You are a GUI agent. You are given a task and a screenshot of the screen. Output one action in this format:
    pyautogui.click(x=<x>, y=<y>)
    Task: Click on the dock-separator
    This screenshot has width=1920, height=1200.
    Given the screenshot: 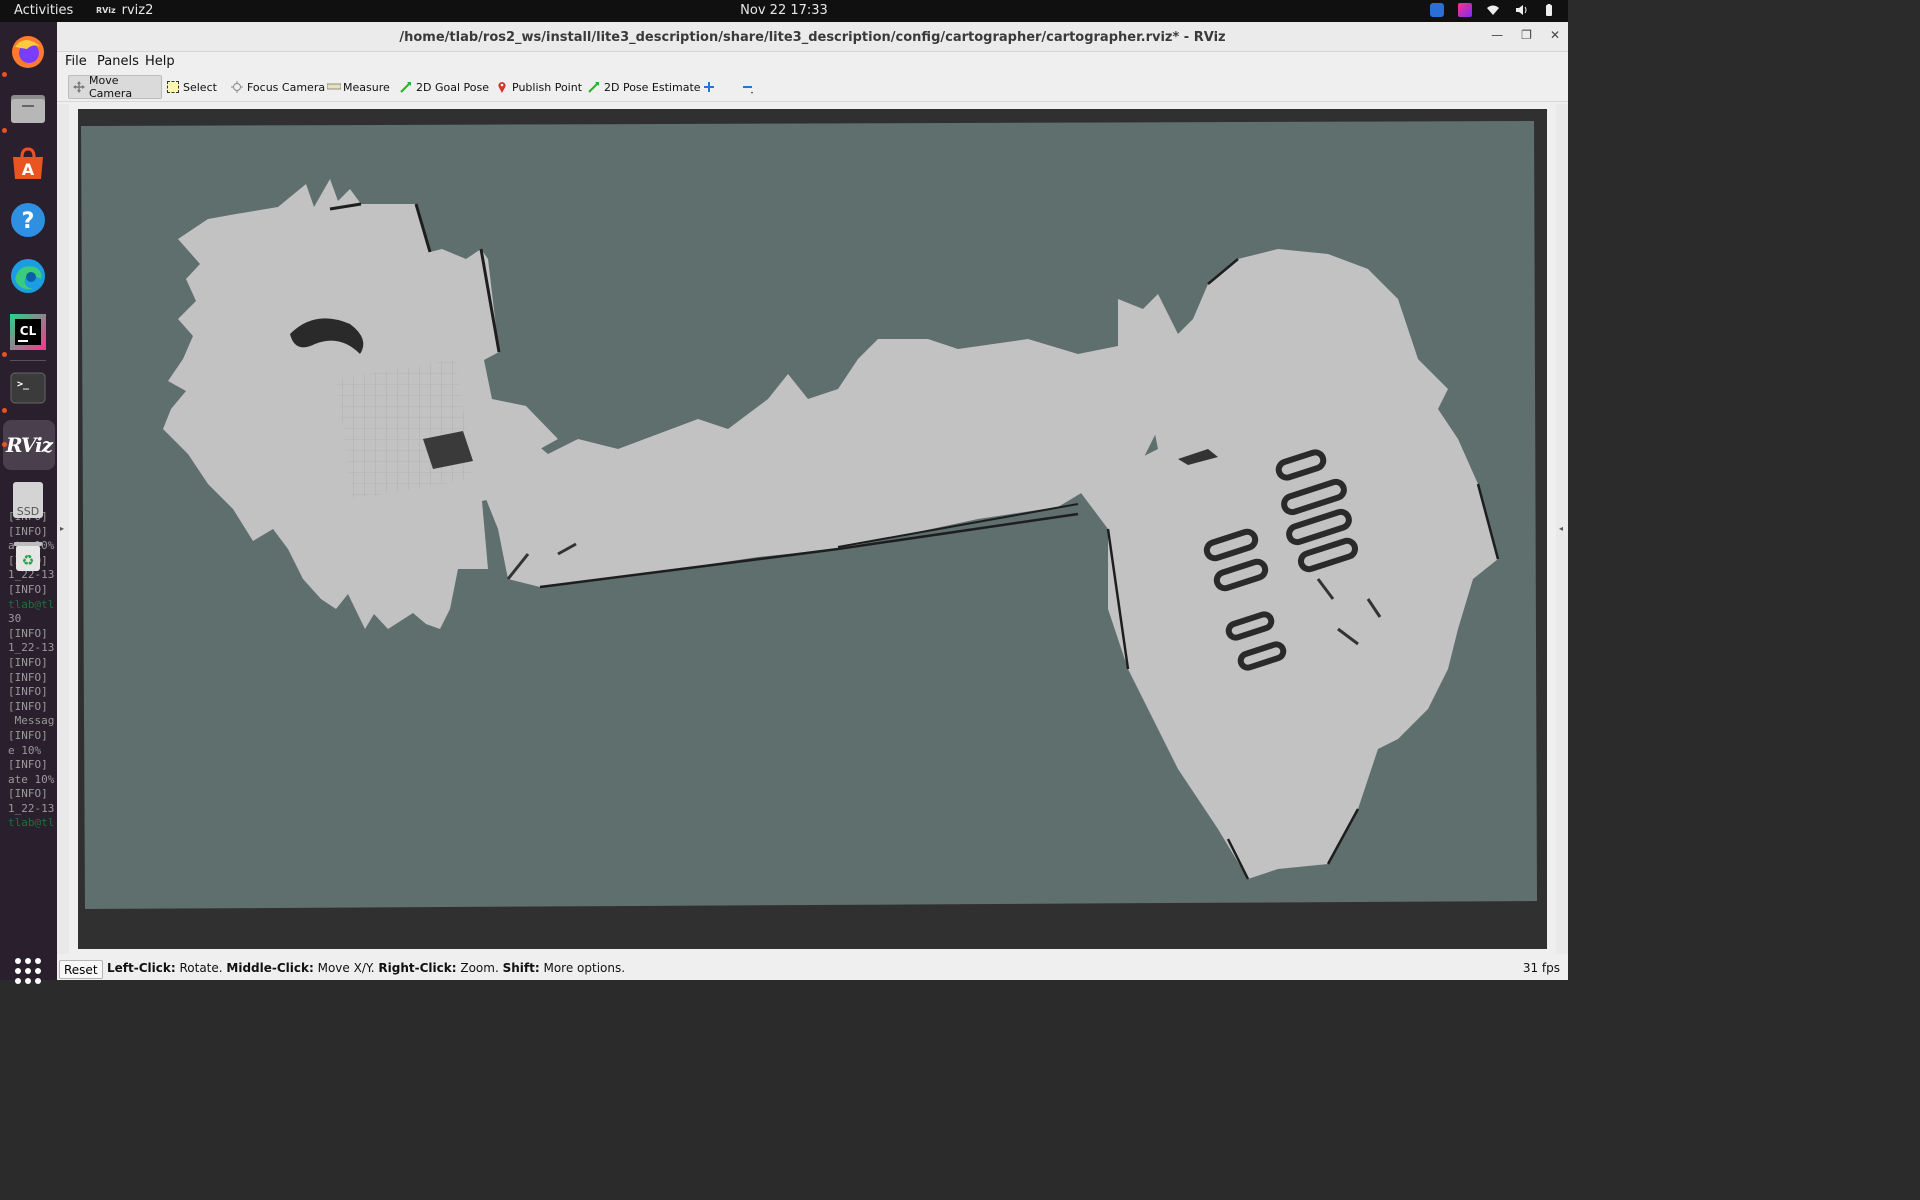 What is the action you would take?
    pyautogui.click(x=28, y=360)
    